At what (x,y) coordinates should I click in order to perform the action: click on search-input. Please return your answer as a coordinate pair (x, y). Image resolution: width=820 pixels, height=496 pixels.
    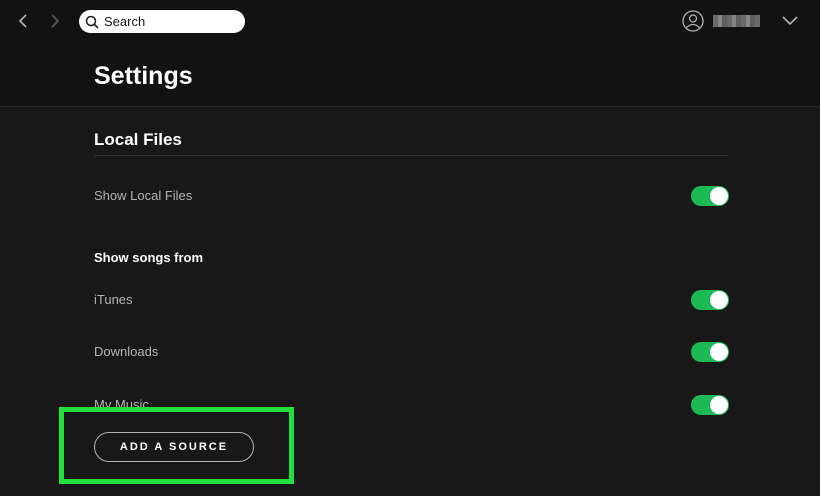
    Looking at the image, I should click on (169, 21).